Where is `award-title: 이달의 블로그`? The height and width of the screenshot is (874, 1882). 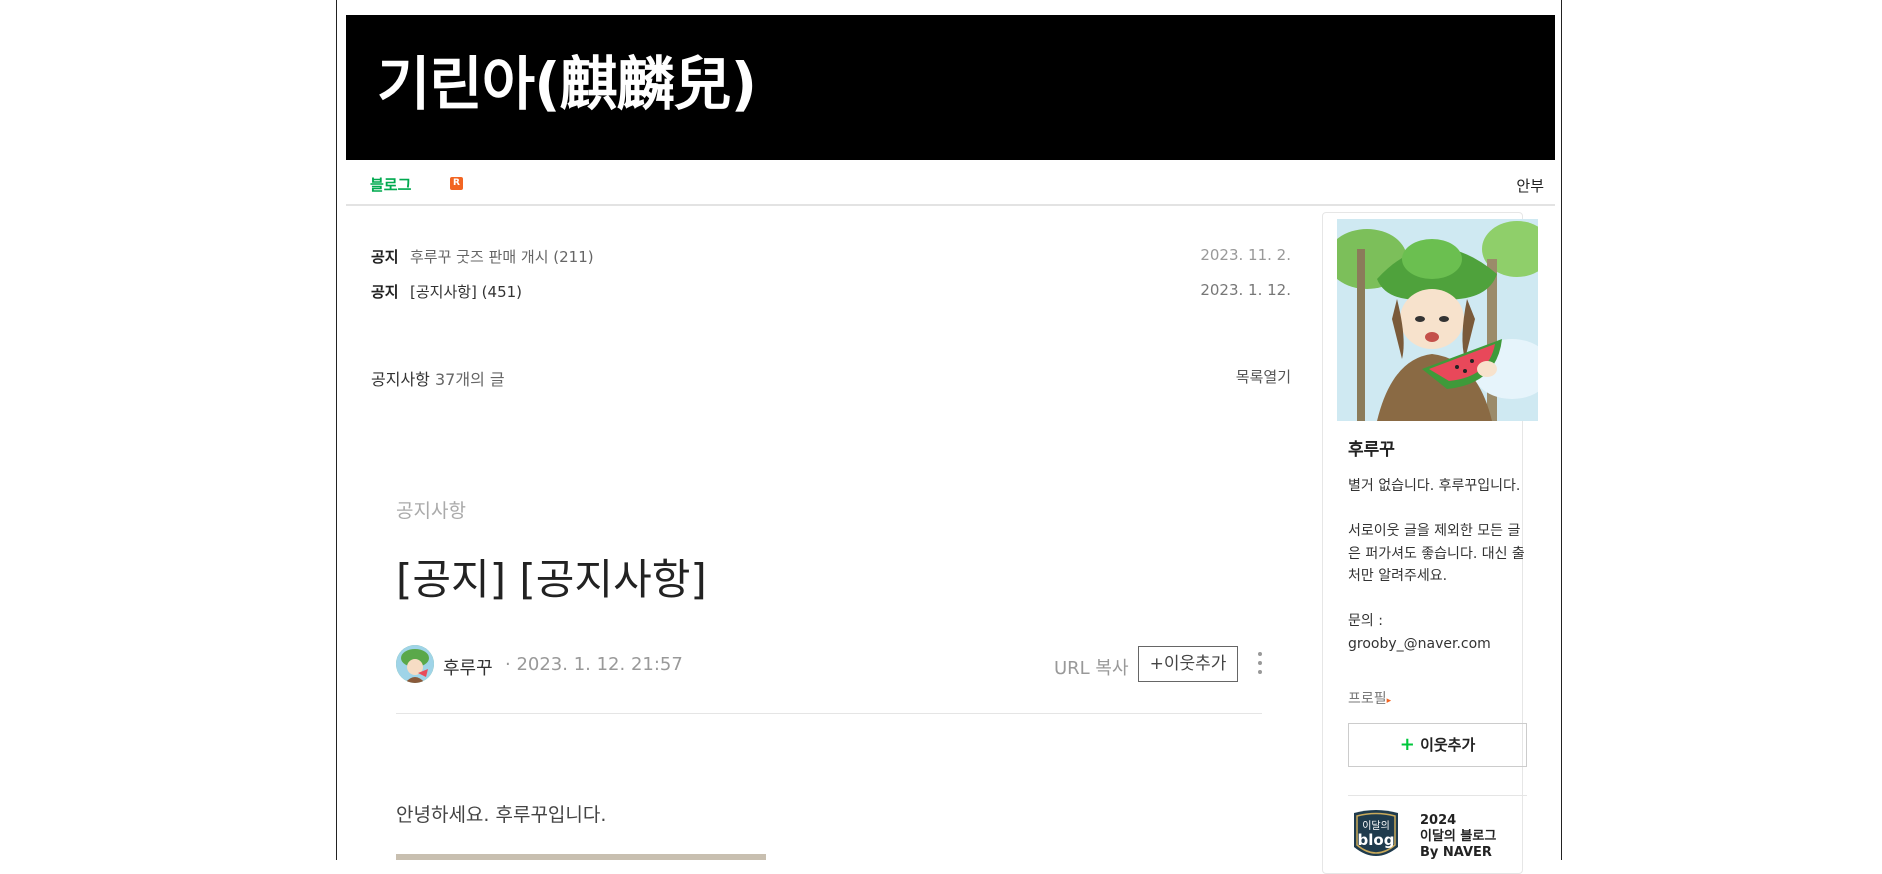
award-title: 이달의 블로그 is located at coordinates (1458, 836).